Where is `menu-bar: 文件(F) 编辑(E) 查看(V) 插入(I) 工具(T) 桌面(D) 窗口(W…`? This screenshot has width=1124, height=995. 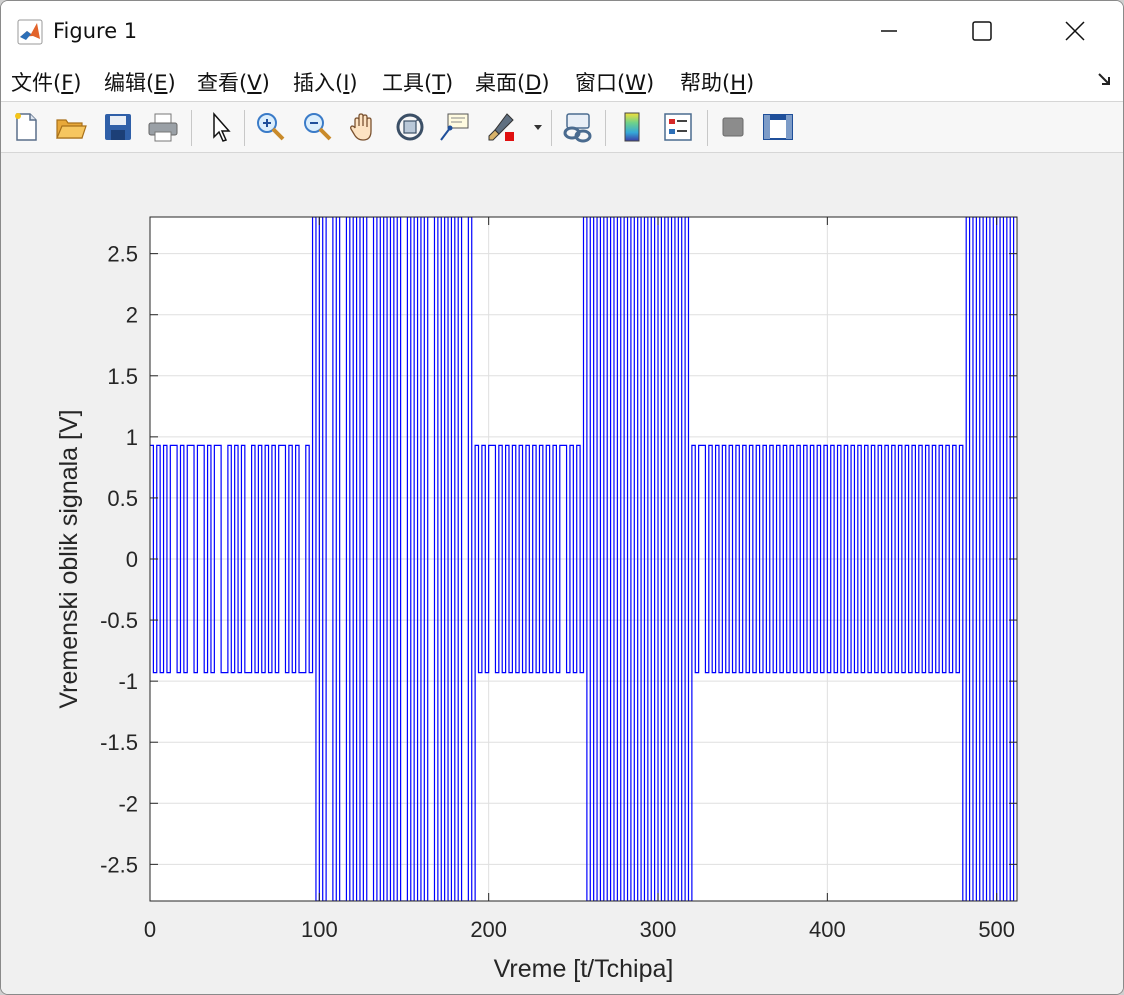 menu-bar: 文件(F) 编辑(E) 查看(V) 插入(I) 工具(T) 桌面(D) 窗口(W… is located at coordinates (562, 81).